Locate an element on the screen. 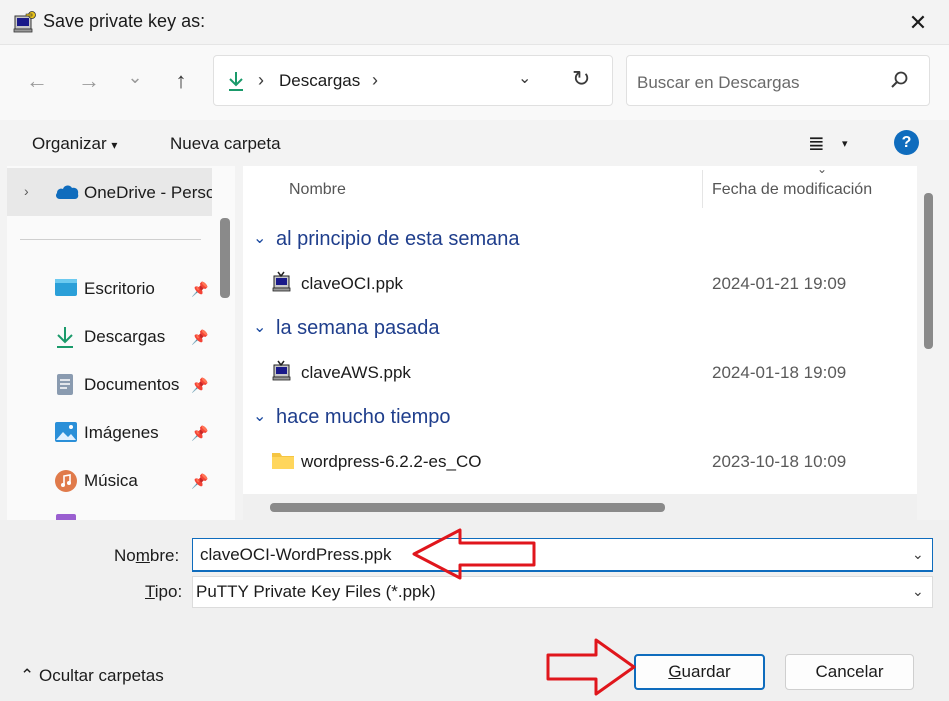  save-button: Guardar is located at coordinates (699, 672).